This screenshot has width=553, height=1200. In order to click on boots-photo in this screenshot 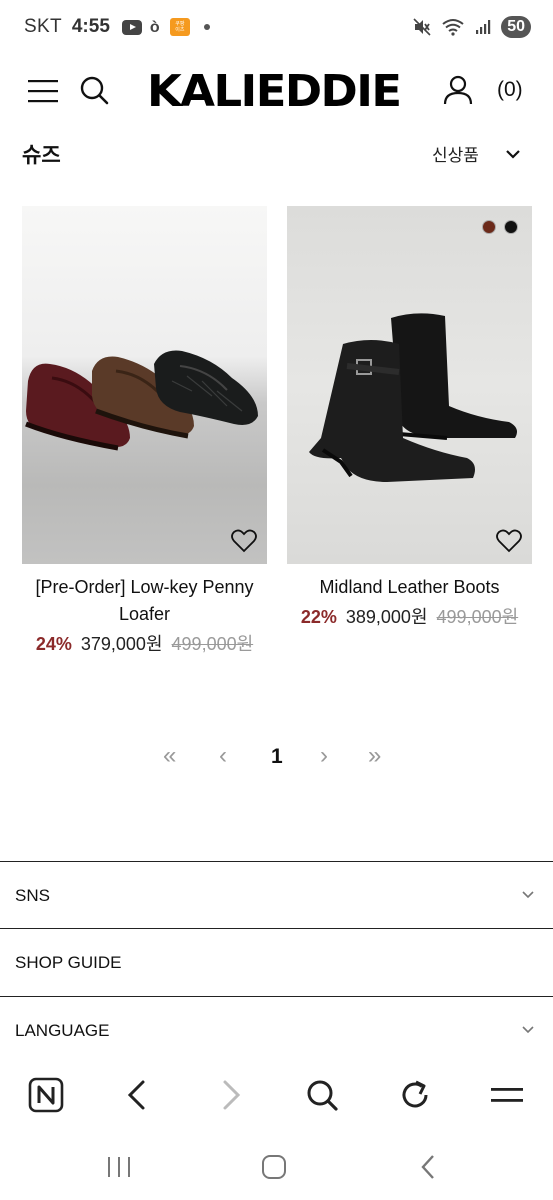, I will do `click(413, 397)`.